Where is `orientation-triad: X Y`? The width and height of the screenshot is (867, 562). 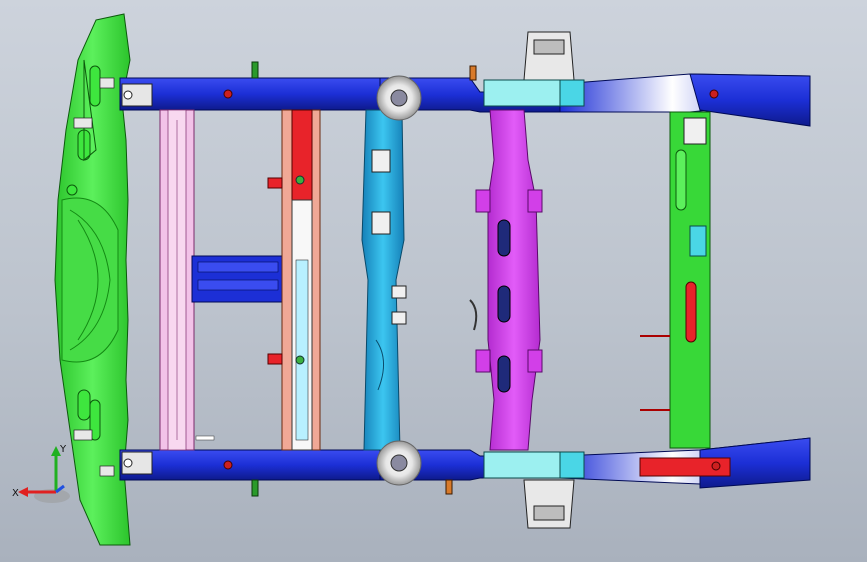
orientation-triad: X Y is located at coordinates (41, 473).